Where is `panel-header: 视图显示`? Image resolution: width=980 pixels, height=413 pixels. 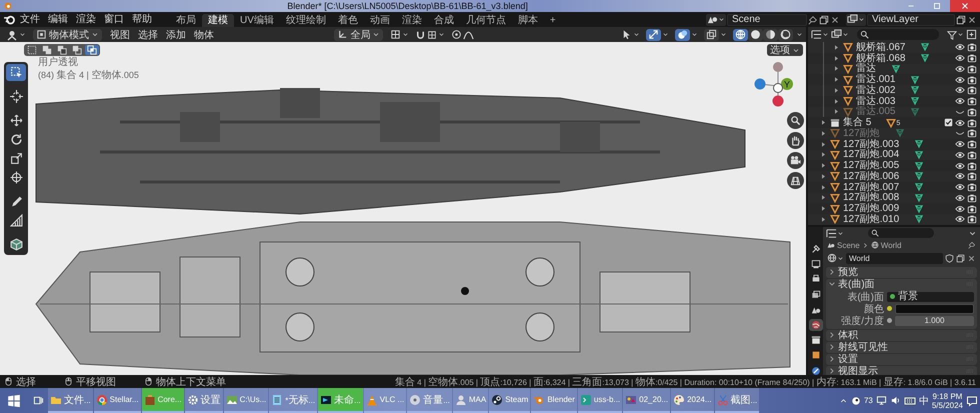
panel-header: 视图显示 is located at coordinates (901, 371).